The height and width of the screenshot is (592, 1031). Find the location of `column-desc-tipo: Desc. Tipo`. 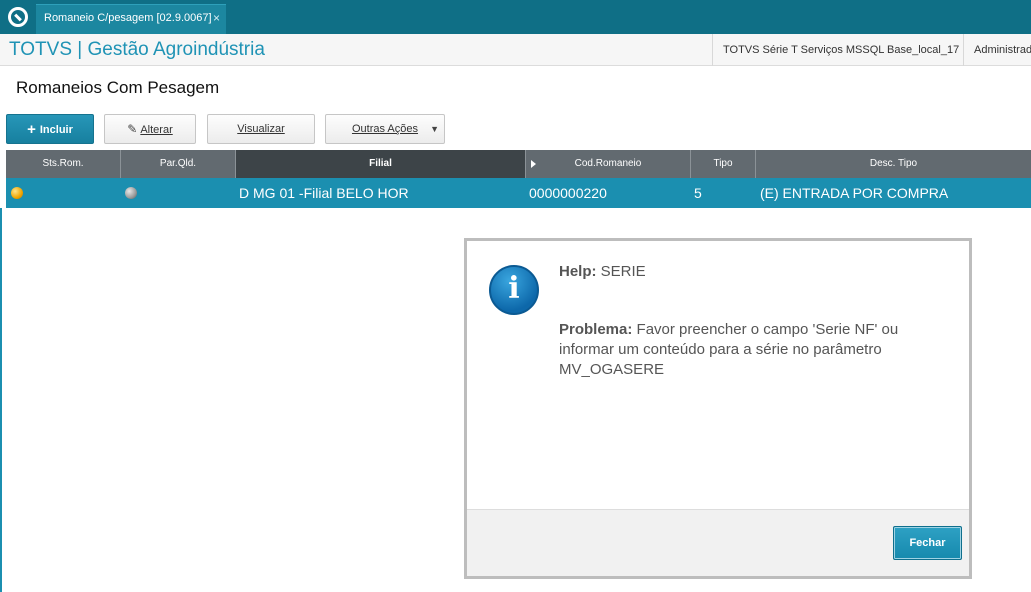

column-desc-tipo: Desc. Tipo is located at coordinates (893, 164).